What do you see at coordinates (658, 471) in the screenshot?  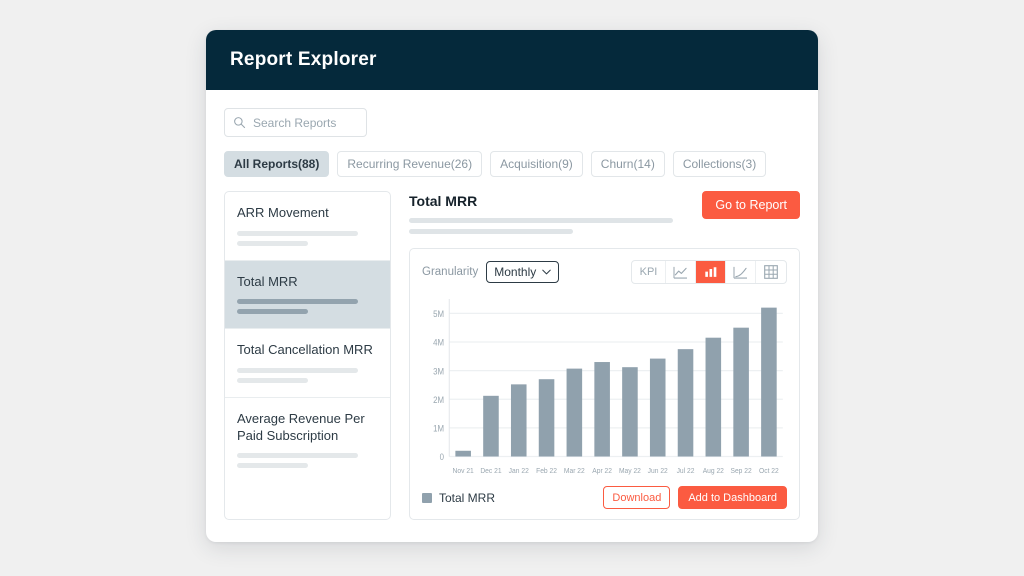 I see `svg-text: Jun 22` at bounding box center [658, 471].